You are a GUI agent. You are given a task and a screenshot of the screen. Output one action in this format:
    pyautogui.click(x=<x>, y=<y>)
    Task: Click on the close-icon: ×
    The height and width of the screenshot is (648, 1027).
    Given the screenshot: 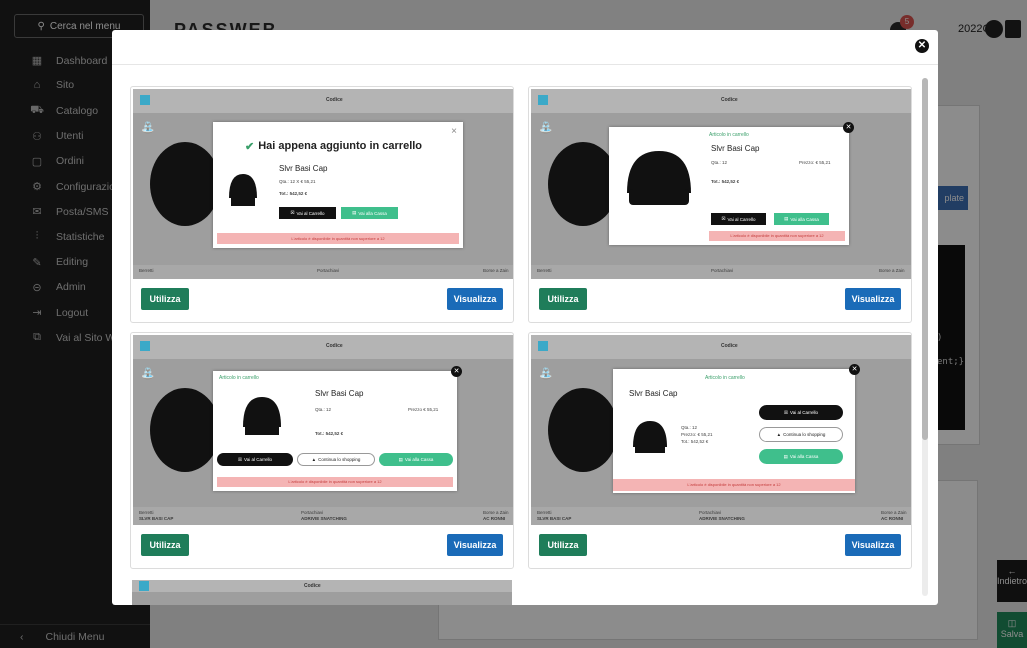 What is the action you would take?
    pyautogui.click(x=454, y=131)
    